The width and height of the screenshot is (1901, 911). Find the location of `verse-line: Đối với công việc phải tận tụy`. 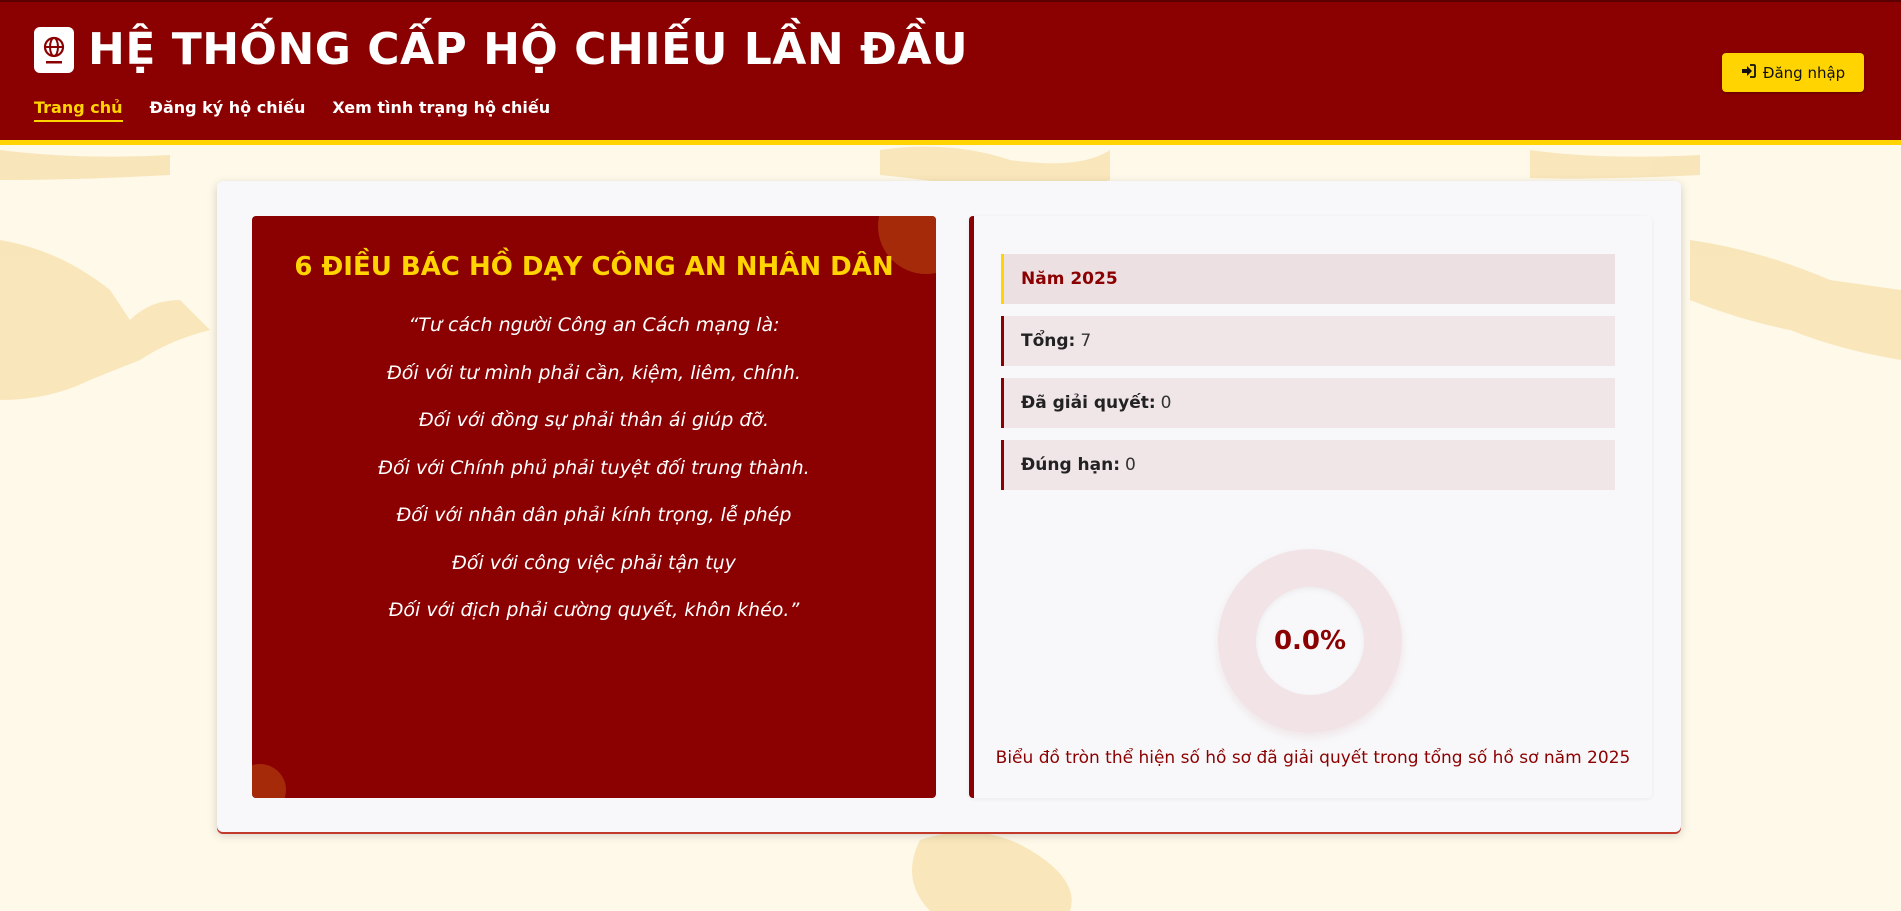

verse-line: Đối với công việc phải tận tụy is located at coordinates (594, 562).